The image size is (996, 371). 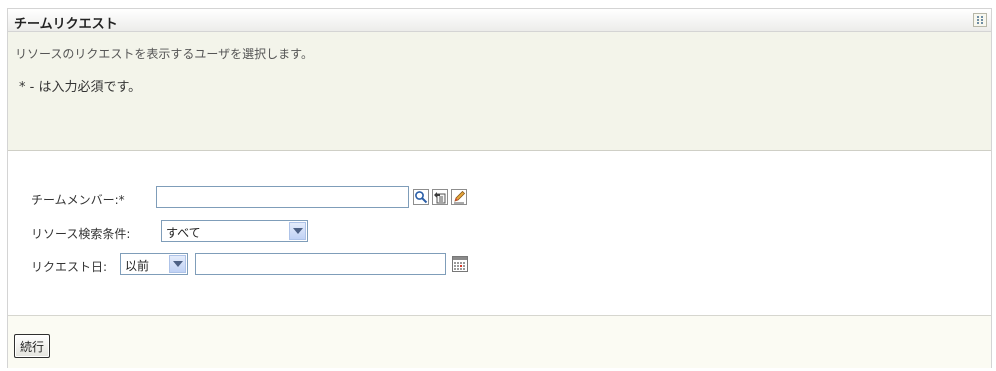 What do you see at coordinates (499, 342) in the screenshot?
I see `form-footer: 続行` at bounding box center [499, 342].